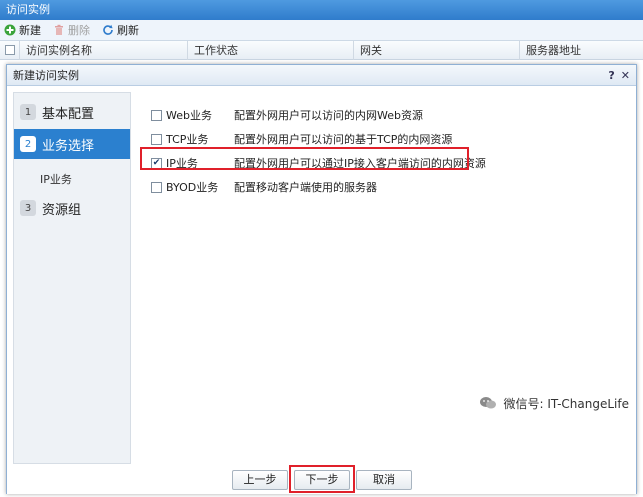 This screenshot has width=643, height=497. I want to click on refresh-icon, so click(108, 30).